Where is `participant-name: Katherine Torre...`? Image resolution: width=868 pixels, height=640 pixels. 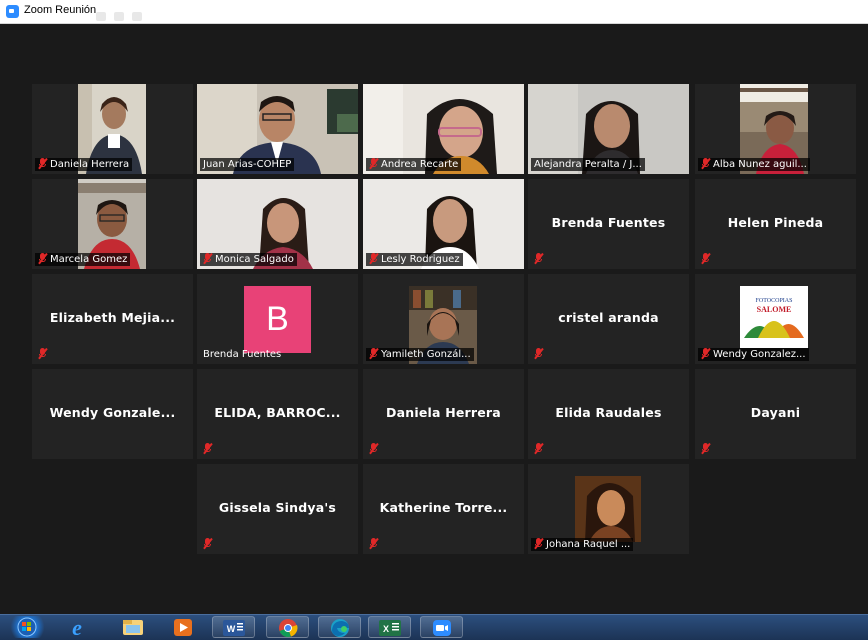 participant-name: Katherine Torre... is located at coordinates (443, 507).